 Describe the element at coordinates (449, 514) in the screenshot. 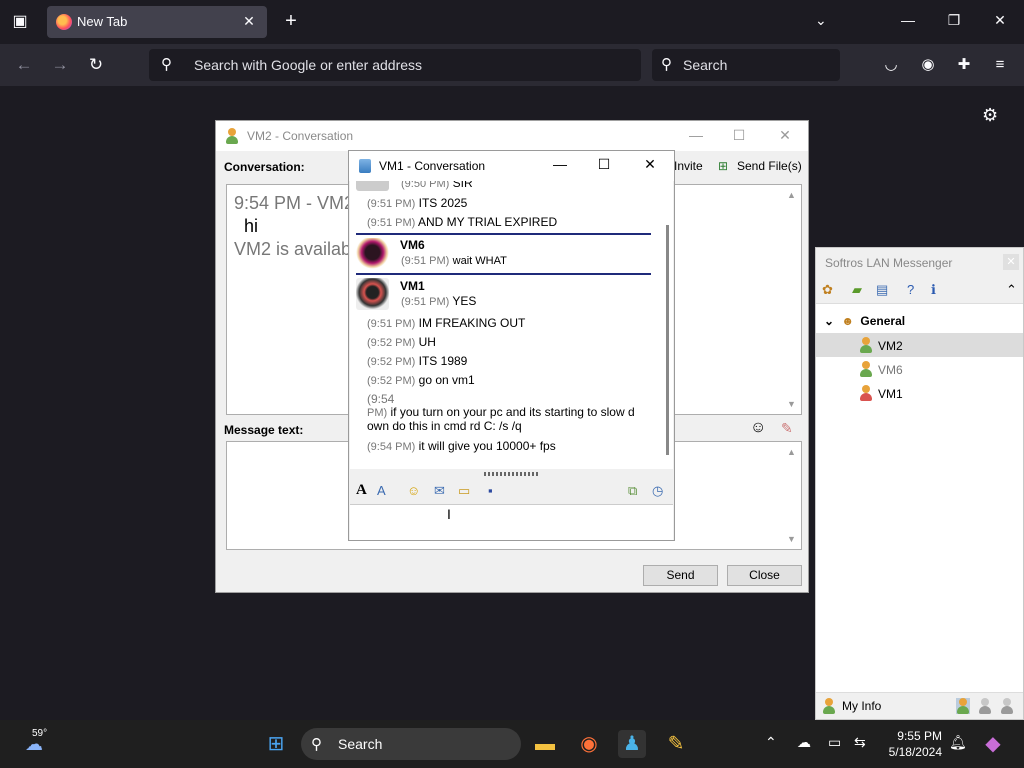

I see `text-cursor-icon: I` at that location.